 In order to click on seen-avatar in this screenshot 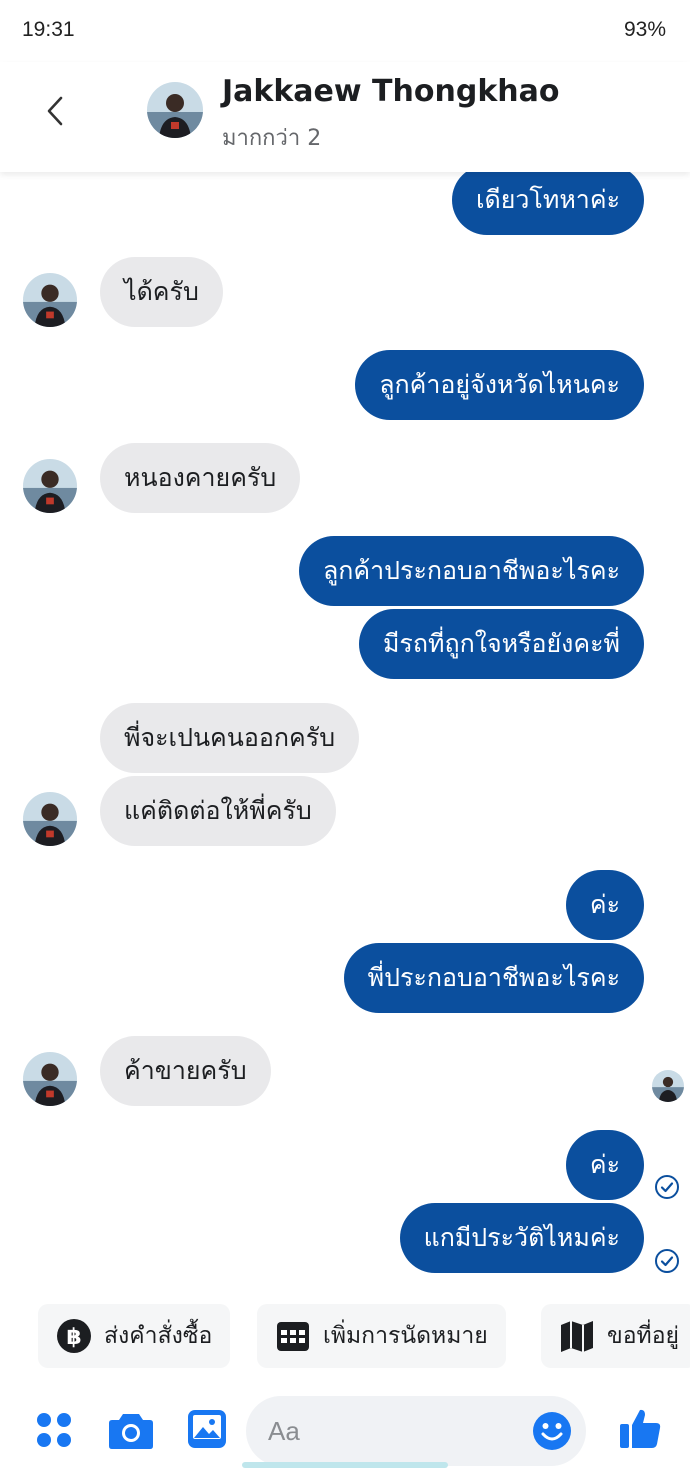, I will do `click(668, 1086)`.